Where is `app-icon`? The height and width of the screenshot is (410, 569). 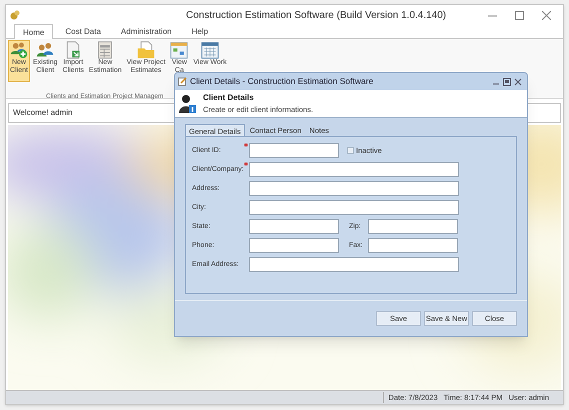 app-icon is located at coordinates (15, 15).